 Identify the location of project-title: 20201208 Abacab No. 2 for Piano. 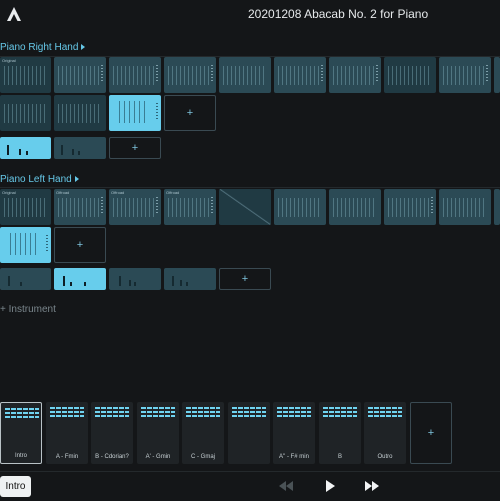
(338, 14).